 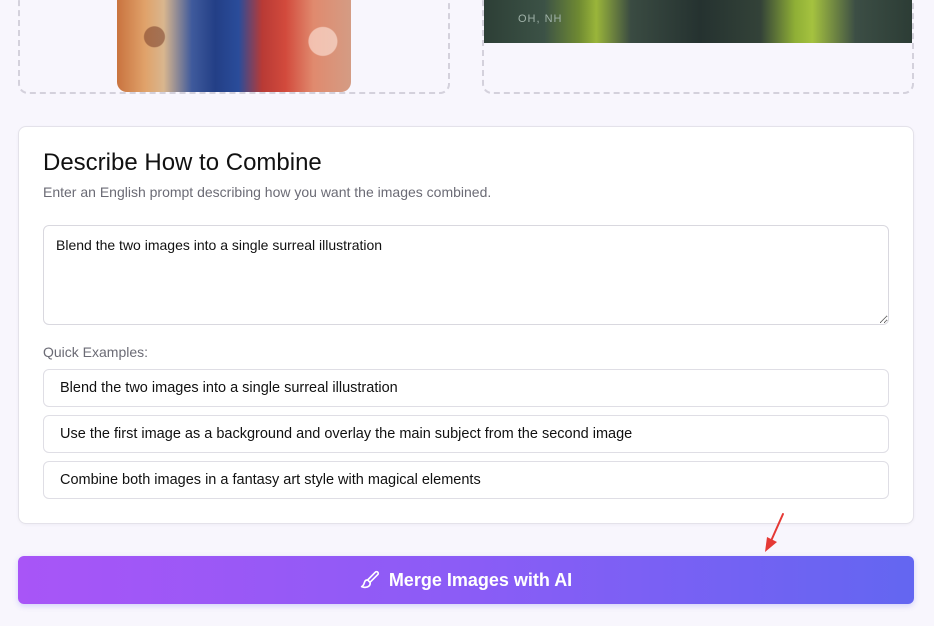 I want to click on card-title: Describe How to Combine, so click(x=182, y=162).